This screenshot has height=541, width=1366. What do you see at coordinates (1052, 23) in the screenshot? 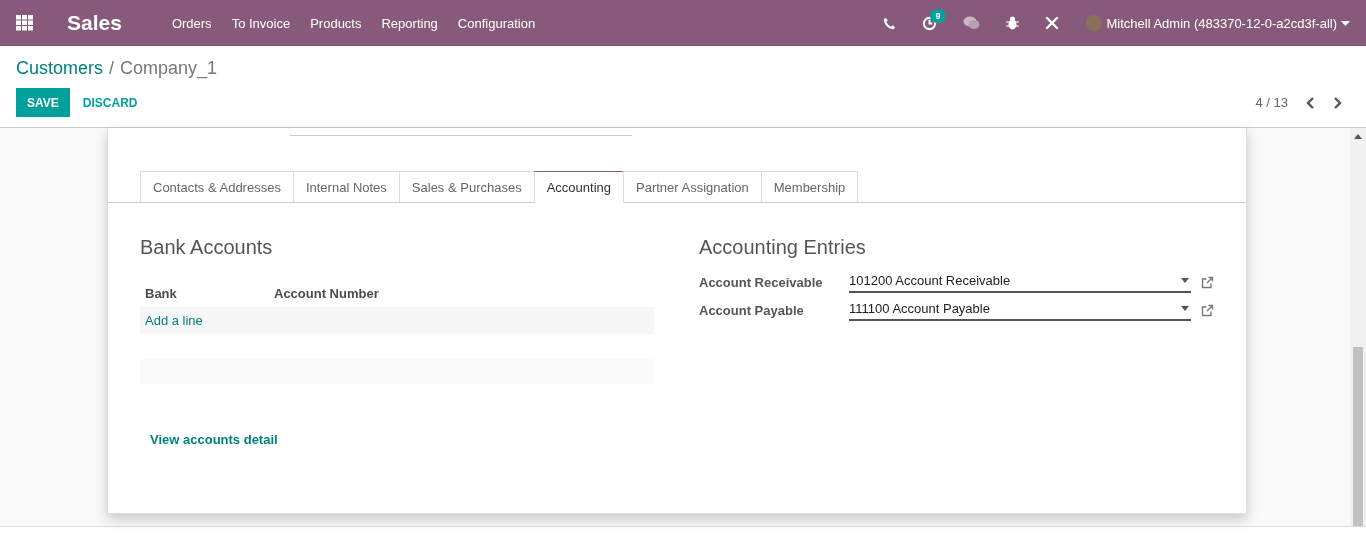
I see `tools-icon` at bounding box center [1052, 23].